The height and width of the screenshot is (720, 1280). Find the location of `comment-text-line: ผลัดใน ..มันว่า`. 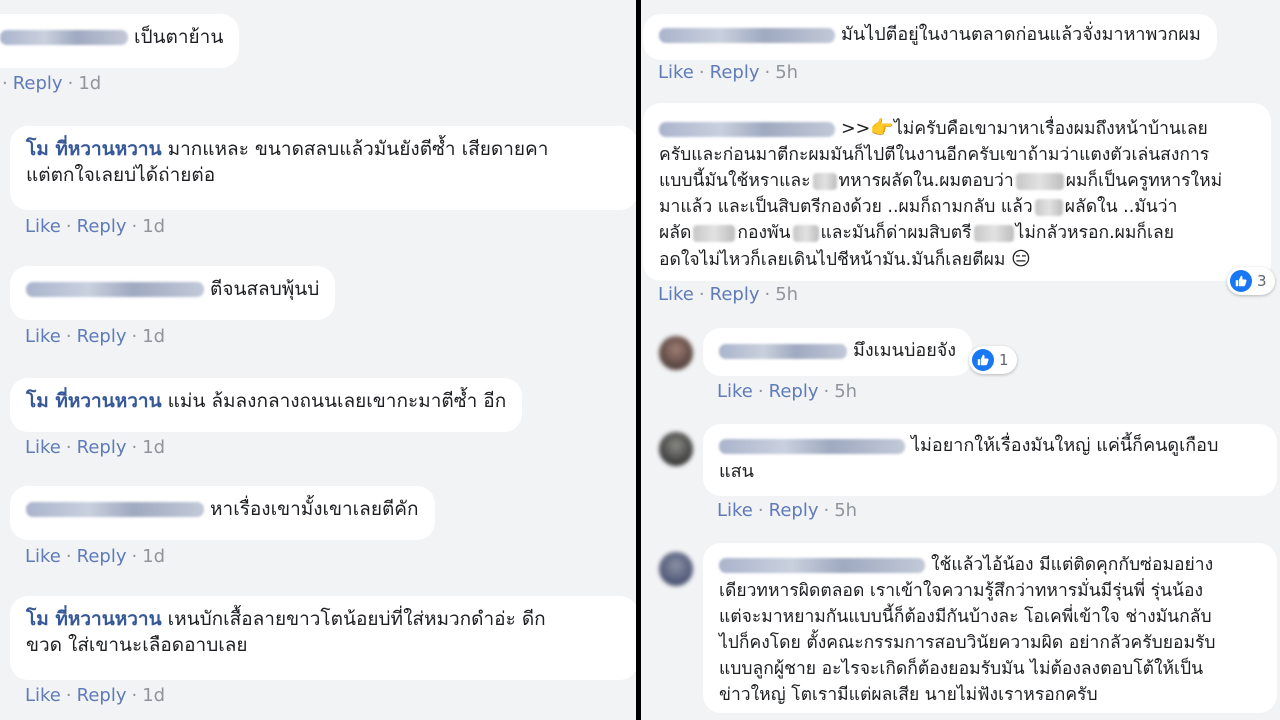

comment-text-line: ผลัดใน ..มันว่า is located at coordinates (1121, 207).